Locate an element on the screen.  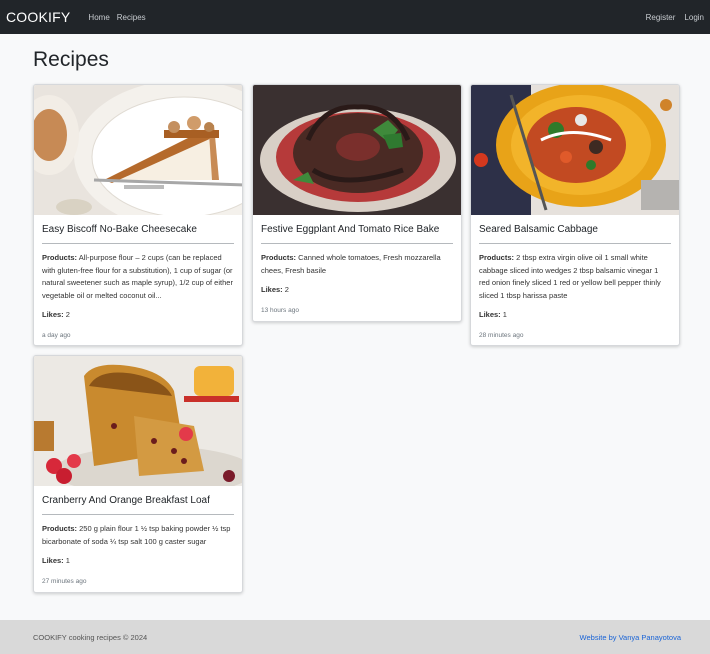
nav-right: Register Login is located at coordinates (670, 17).